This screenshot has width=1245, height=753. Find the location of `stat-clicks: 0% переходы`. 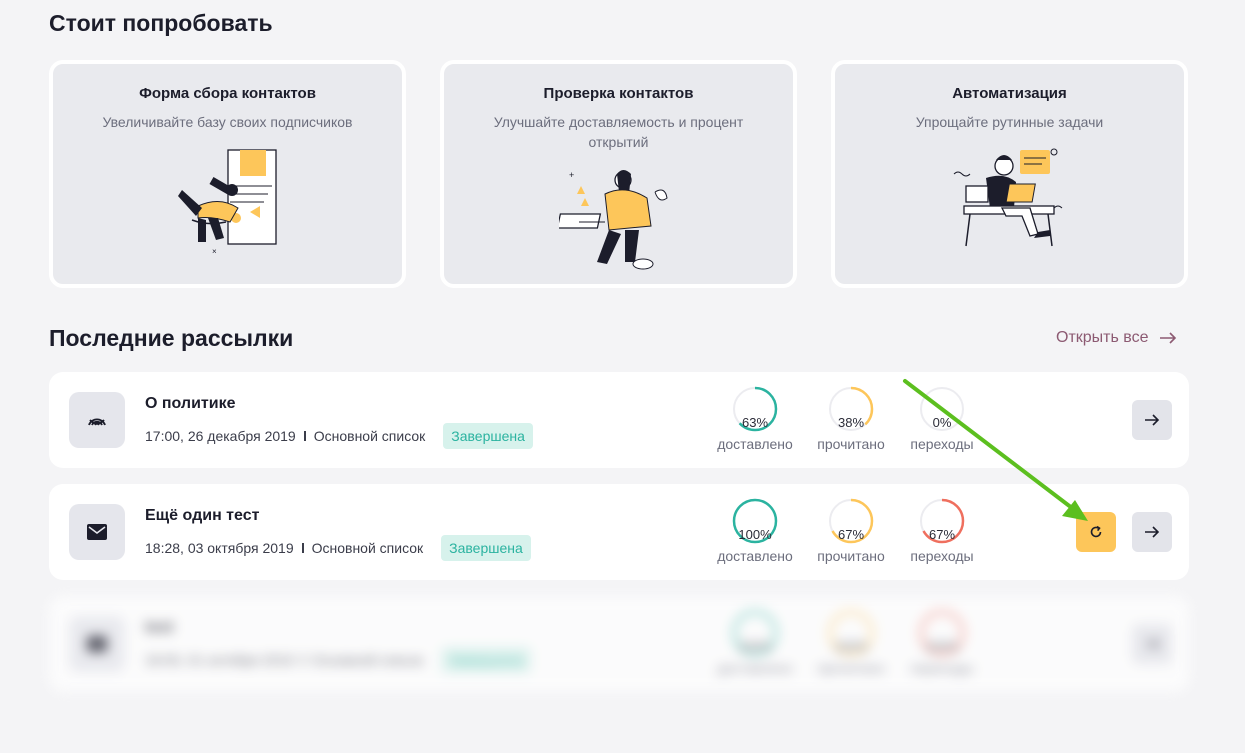

stat-clicks: 0% переходы is located at coordinates (942, 419).